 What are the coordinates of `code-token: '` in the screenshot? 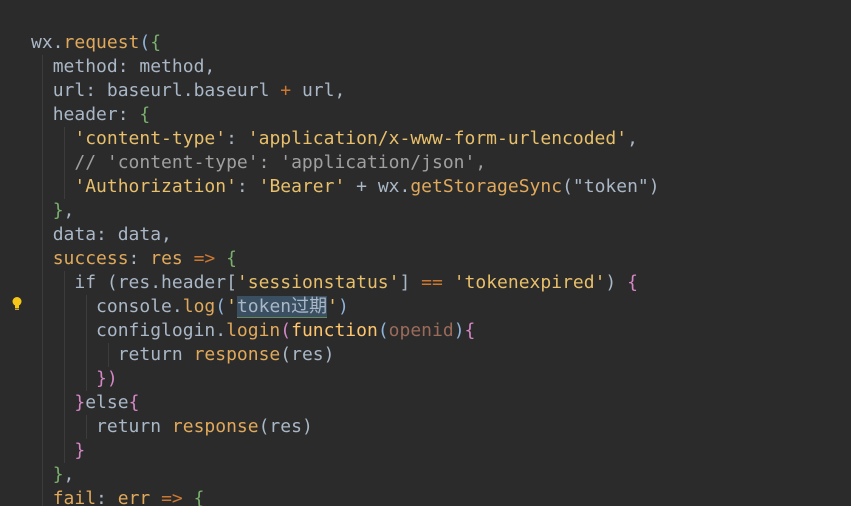 It's located at (332, 306).